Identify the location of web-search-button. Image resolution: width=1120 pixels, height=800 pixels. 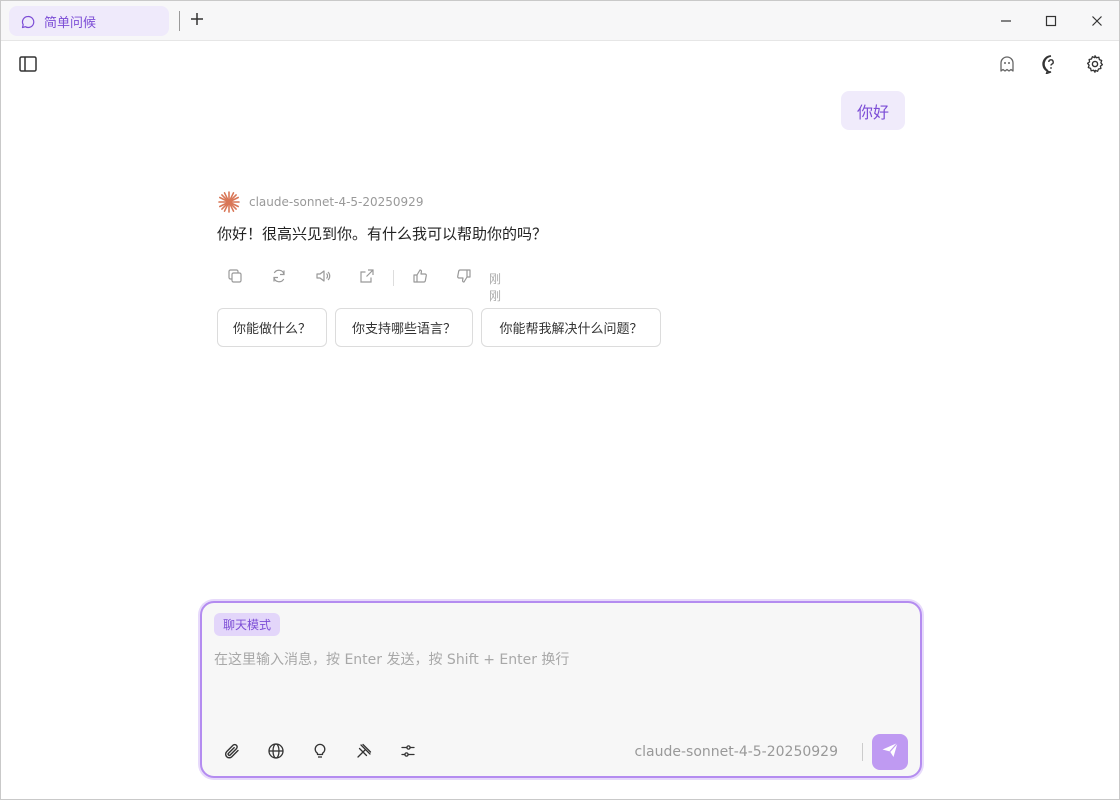
(276, 753).